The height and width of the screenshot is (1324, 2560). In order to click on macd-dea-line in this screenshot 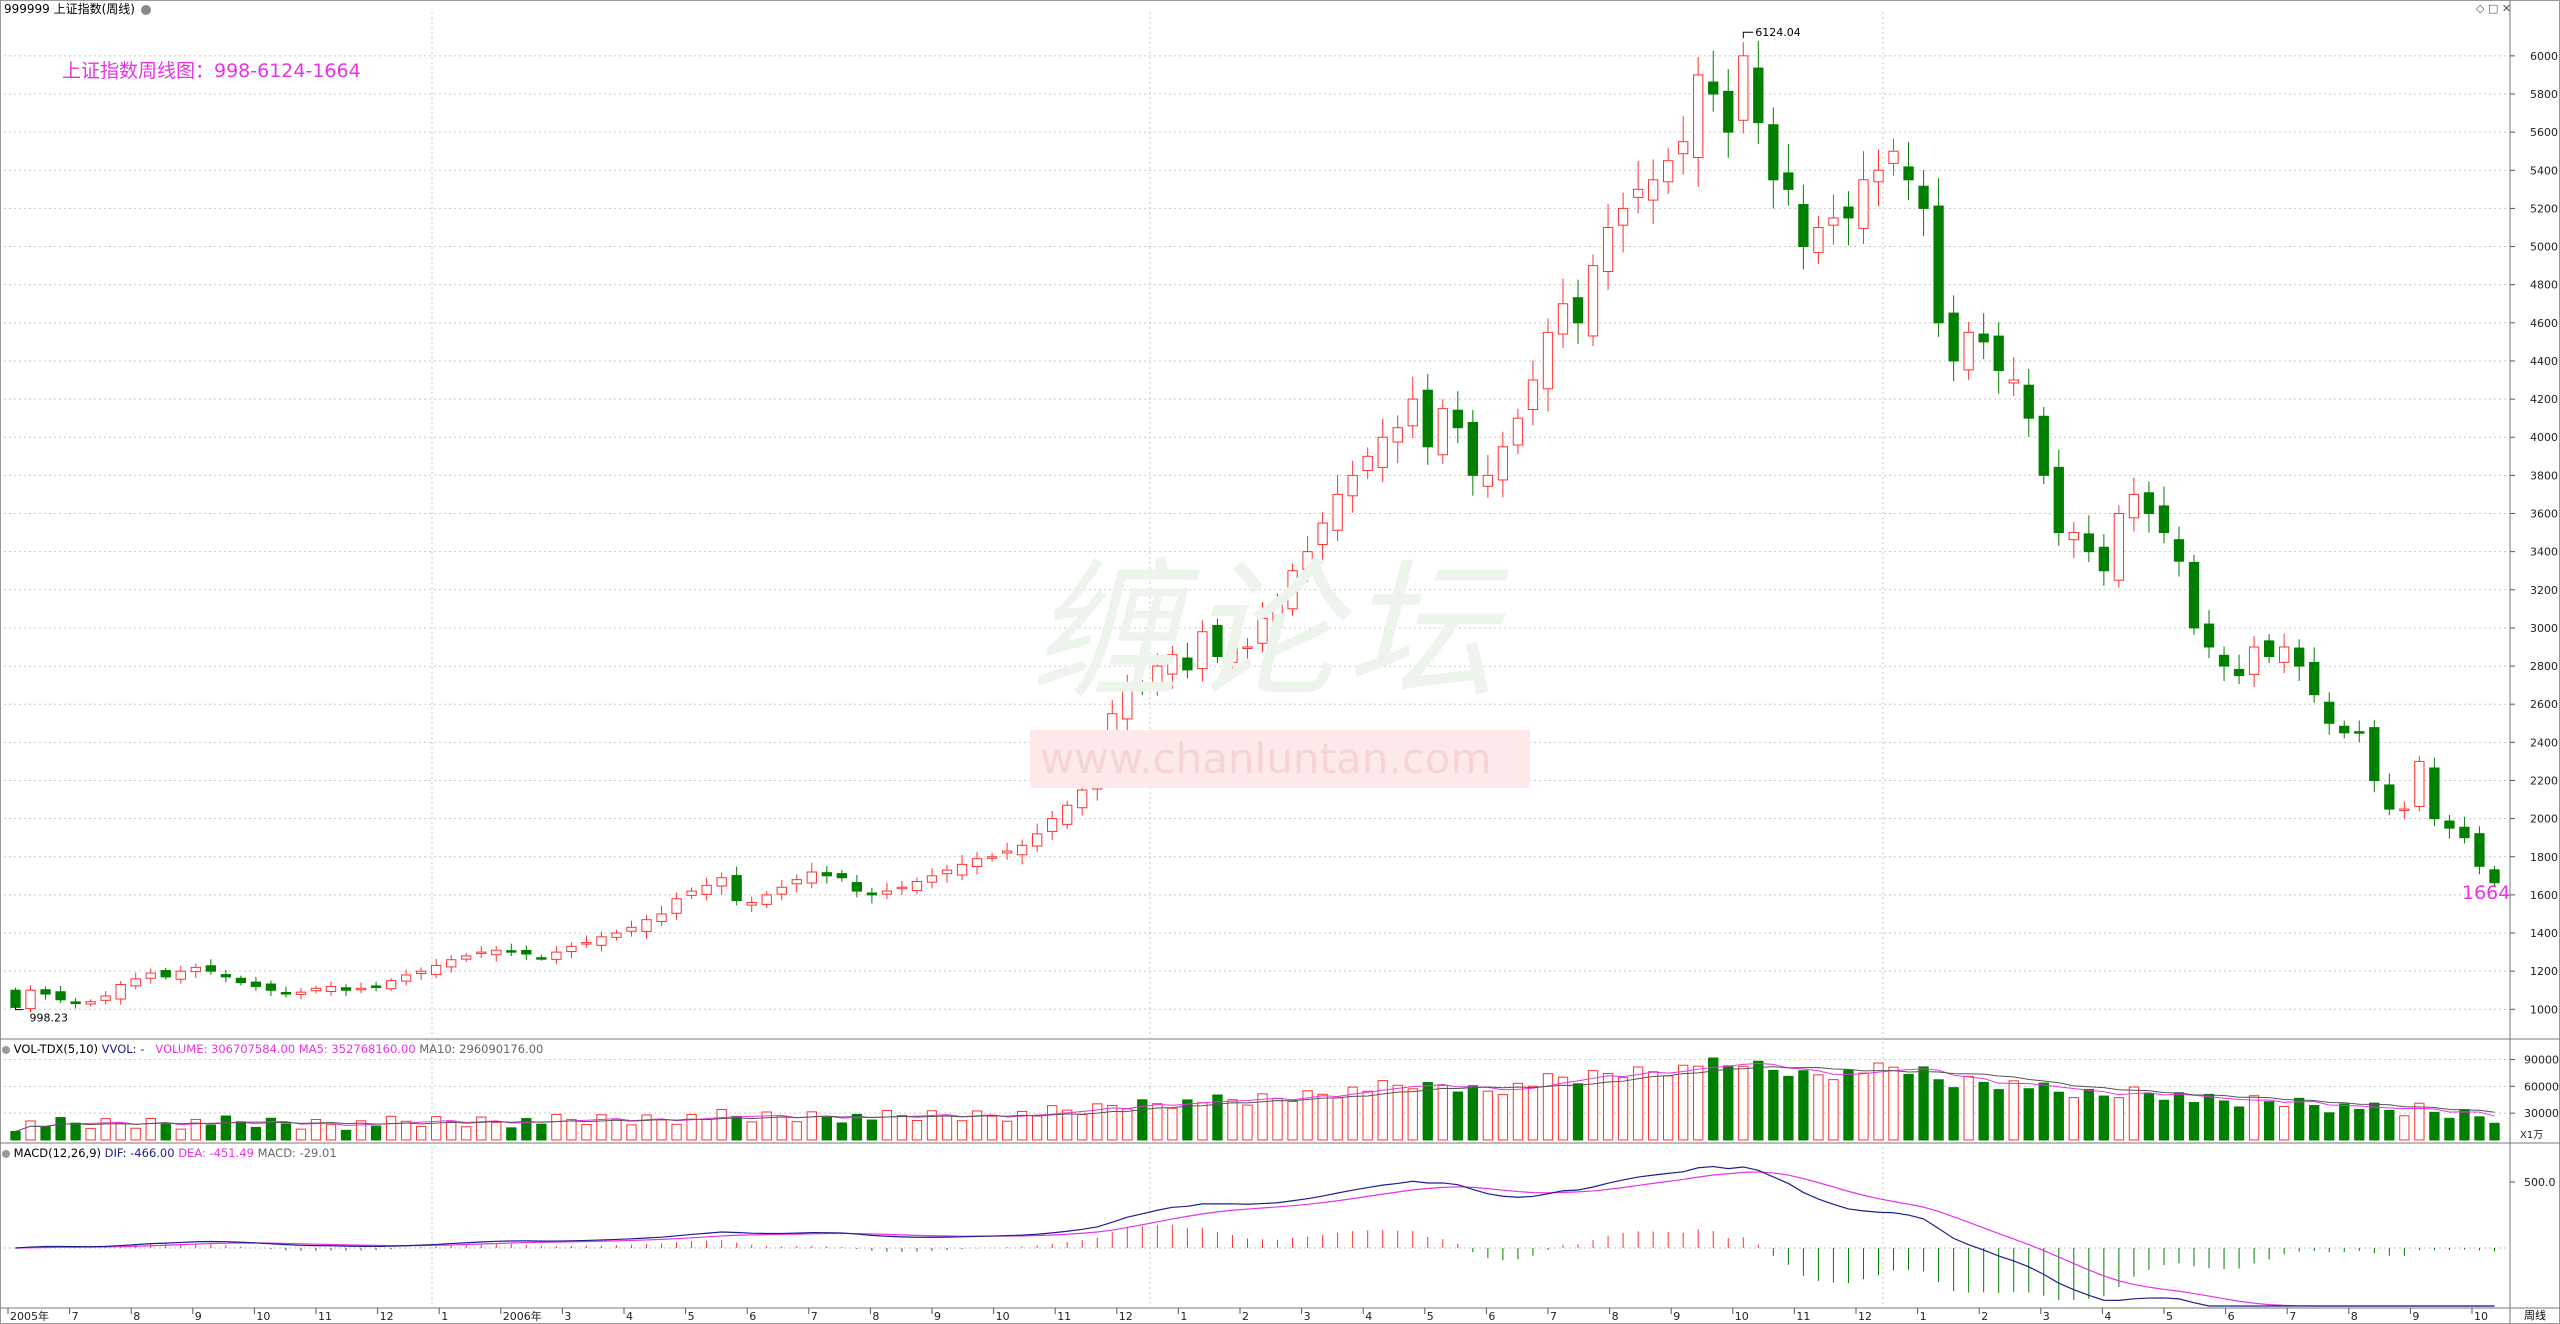, I will do `click(1255, 1239)`.